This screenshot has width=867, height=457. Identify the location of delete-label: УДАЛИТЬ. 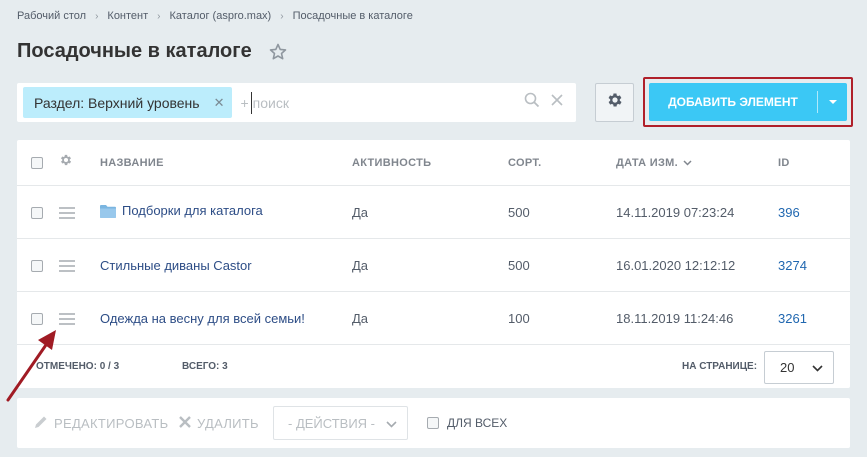
(228, 423).